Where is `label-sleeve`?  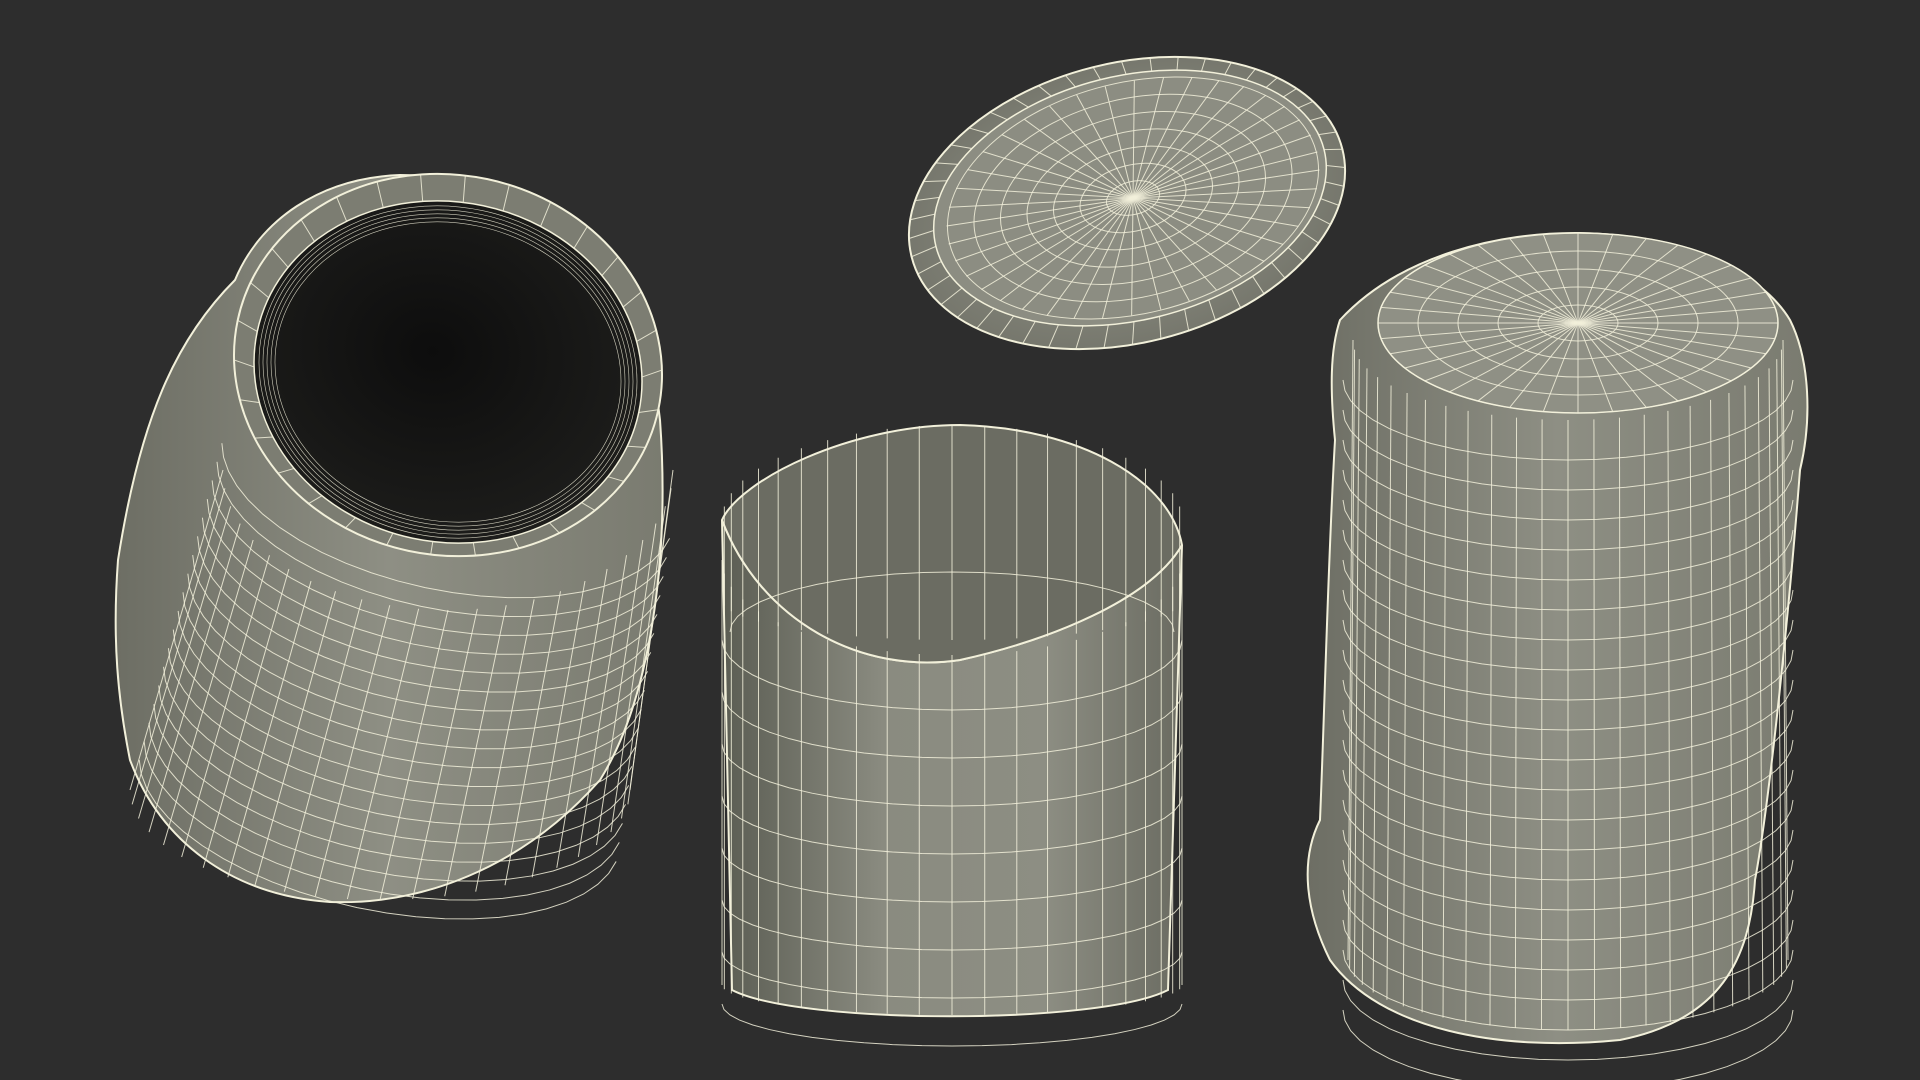
label-sleeve is located at coordinates (952, 735).